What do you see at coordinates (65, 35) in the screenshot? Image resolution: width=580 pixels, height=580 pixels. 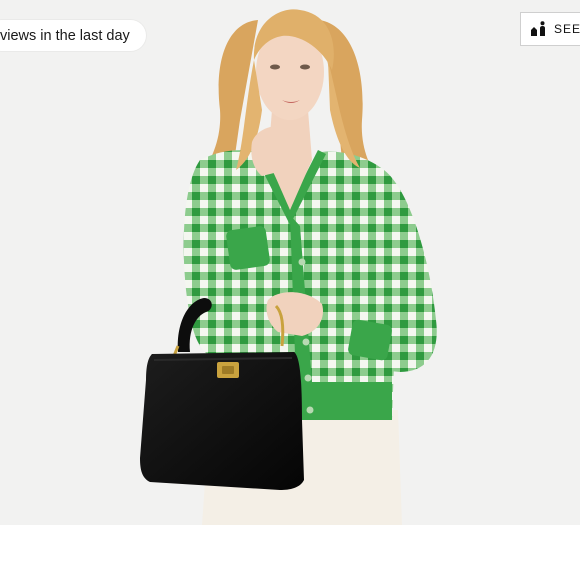 I see `recent-views-text: views in the last day` at bounding box center [65, 35].